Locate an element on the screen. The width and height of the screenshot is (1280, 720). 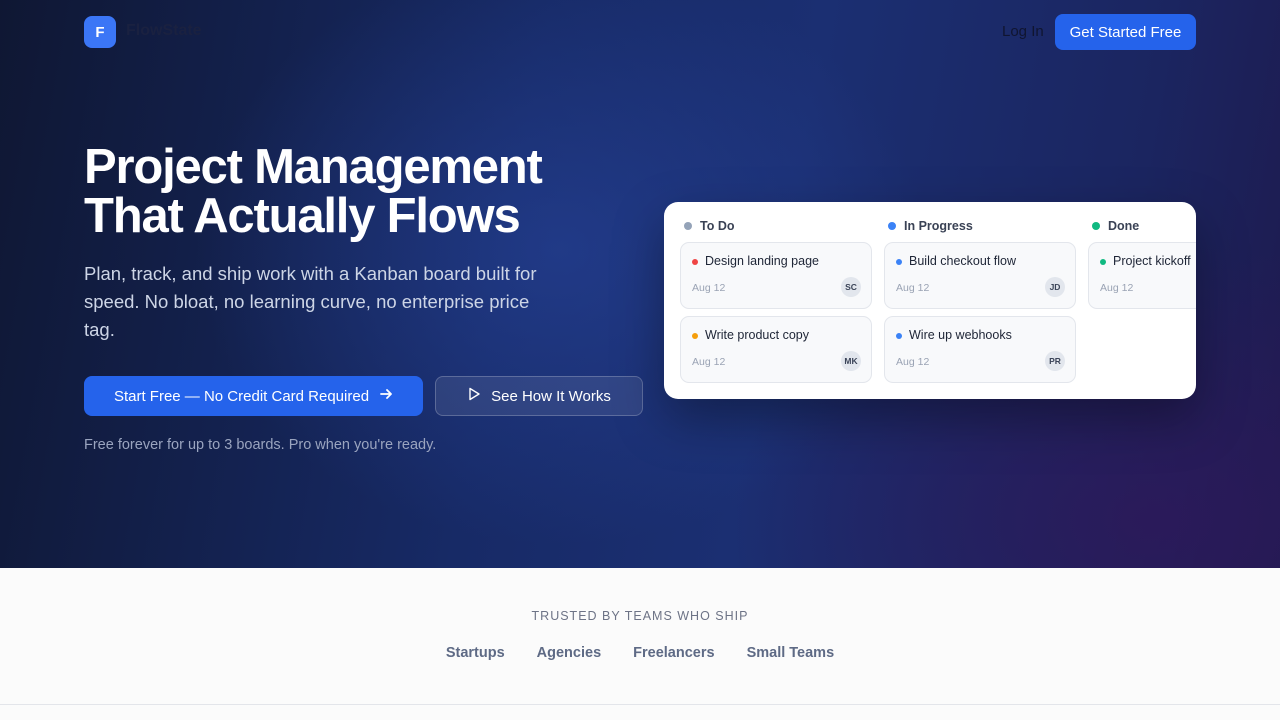
section-divider is located at coordinates (640, 704).